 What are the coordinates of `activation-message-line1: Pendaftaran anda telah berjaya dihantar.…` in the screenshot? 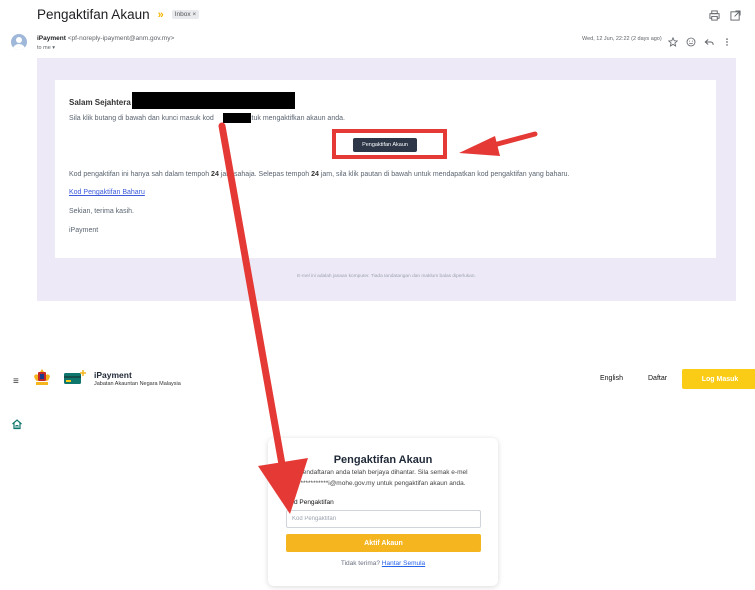 It's located at (383, 472).